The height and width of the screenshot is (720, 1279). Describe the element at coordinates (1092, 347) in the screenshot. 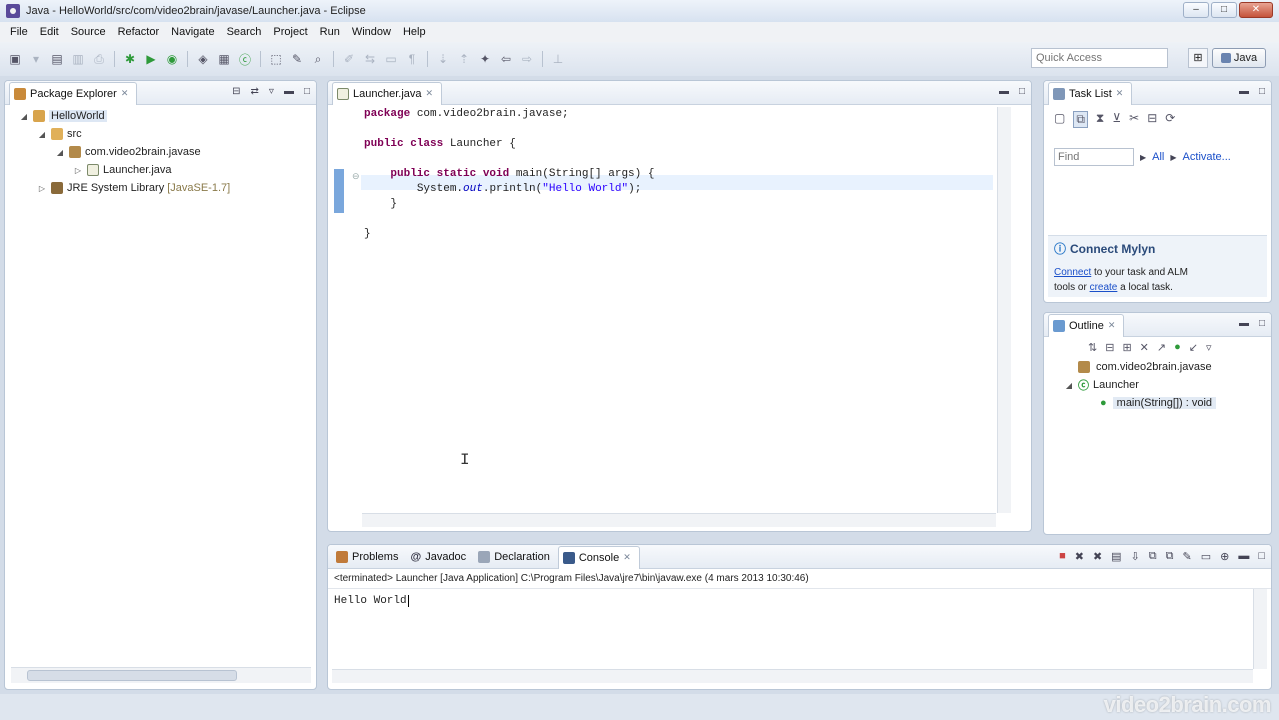

I see `sort-icon: ⇅` at that location.